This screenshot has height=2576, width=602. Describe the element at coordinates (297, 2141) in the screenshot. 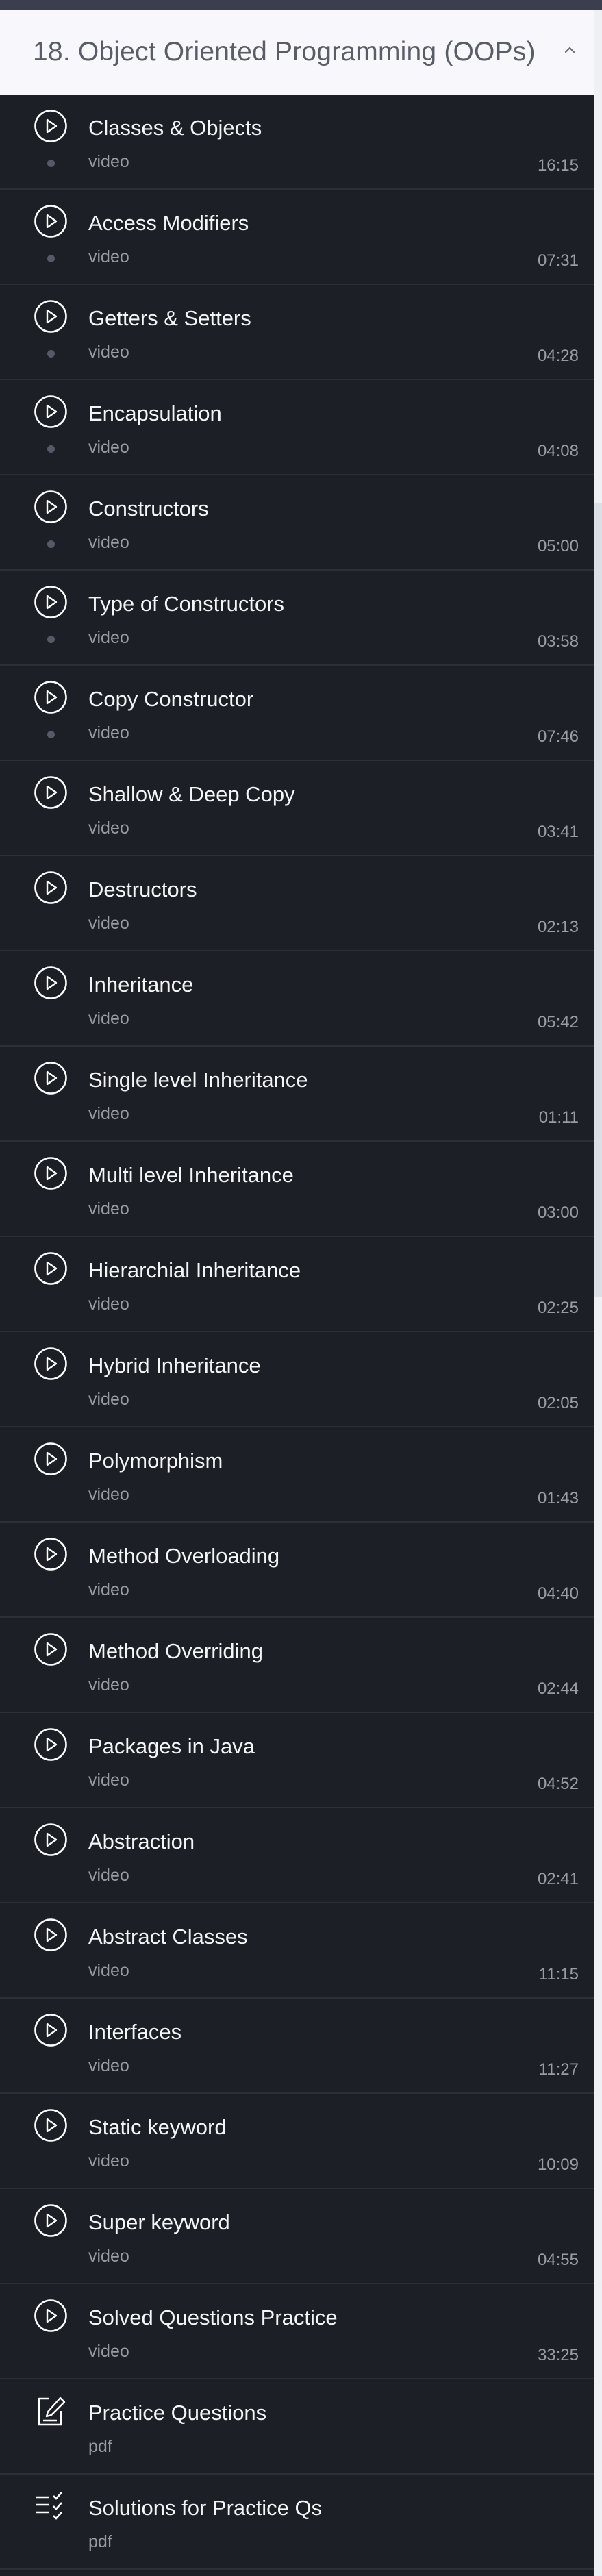

I see `lesson-row: Static keyword video 10:09` at that location.